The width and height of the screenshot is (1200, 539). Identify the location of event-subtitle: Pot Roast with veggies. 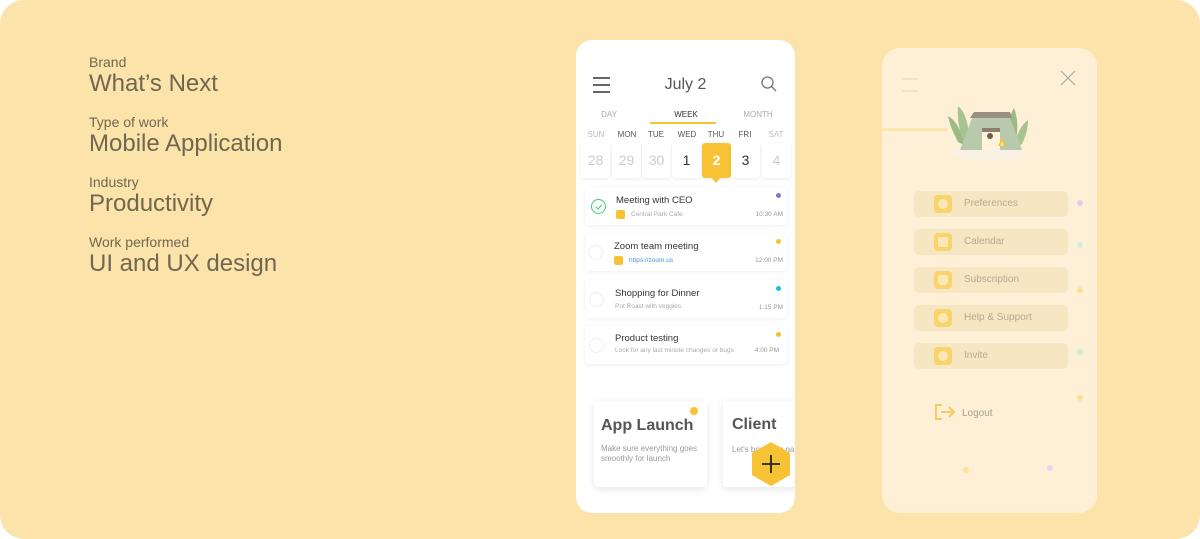
(648, 306).